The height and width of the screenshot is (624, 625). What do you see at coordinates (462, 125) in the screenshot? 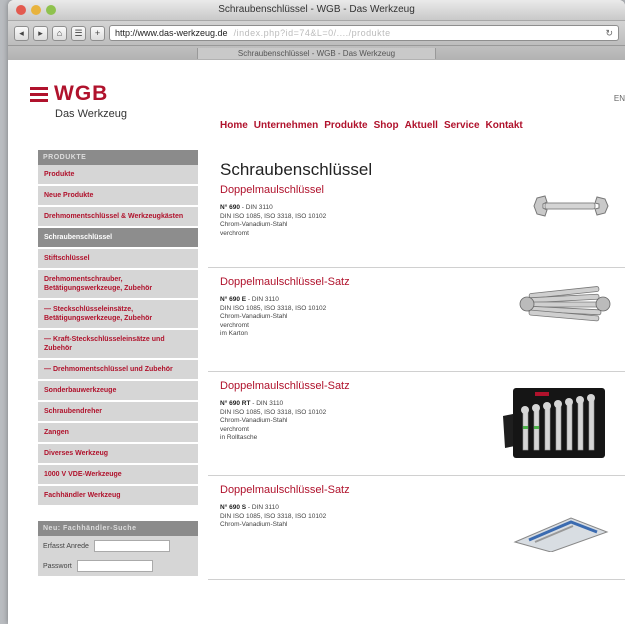
I see `nav-link-service: Service` at bounding box center [462, 125].